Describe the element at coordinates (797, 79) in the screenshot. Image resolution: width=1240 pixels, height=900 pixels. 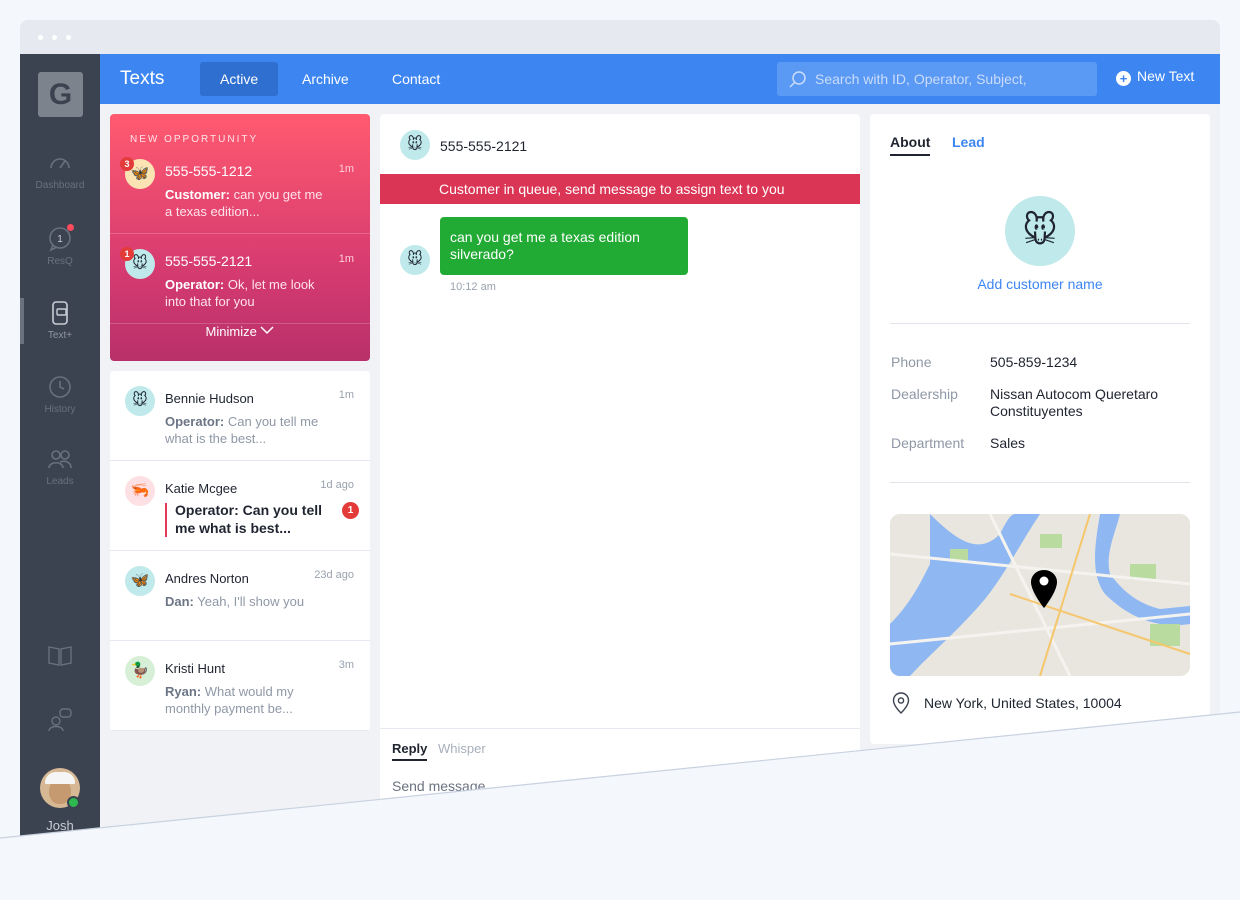
I see `search-icon` at that location.